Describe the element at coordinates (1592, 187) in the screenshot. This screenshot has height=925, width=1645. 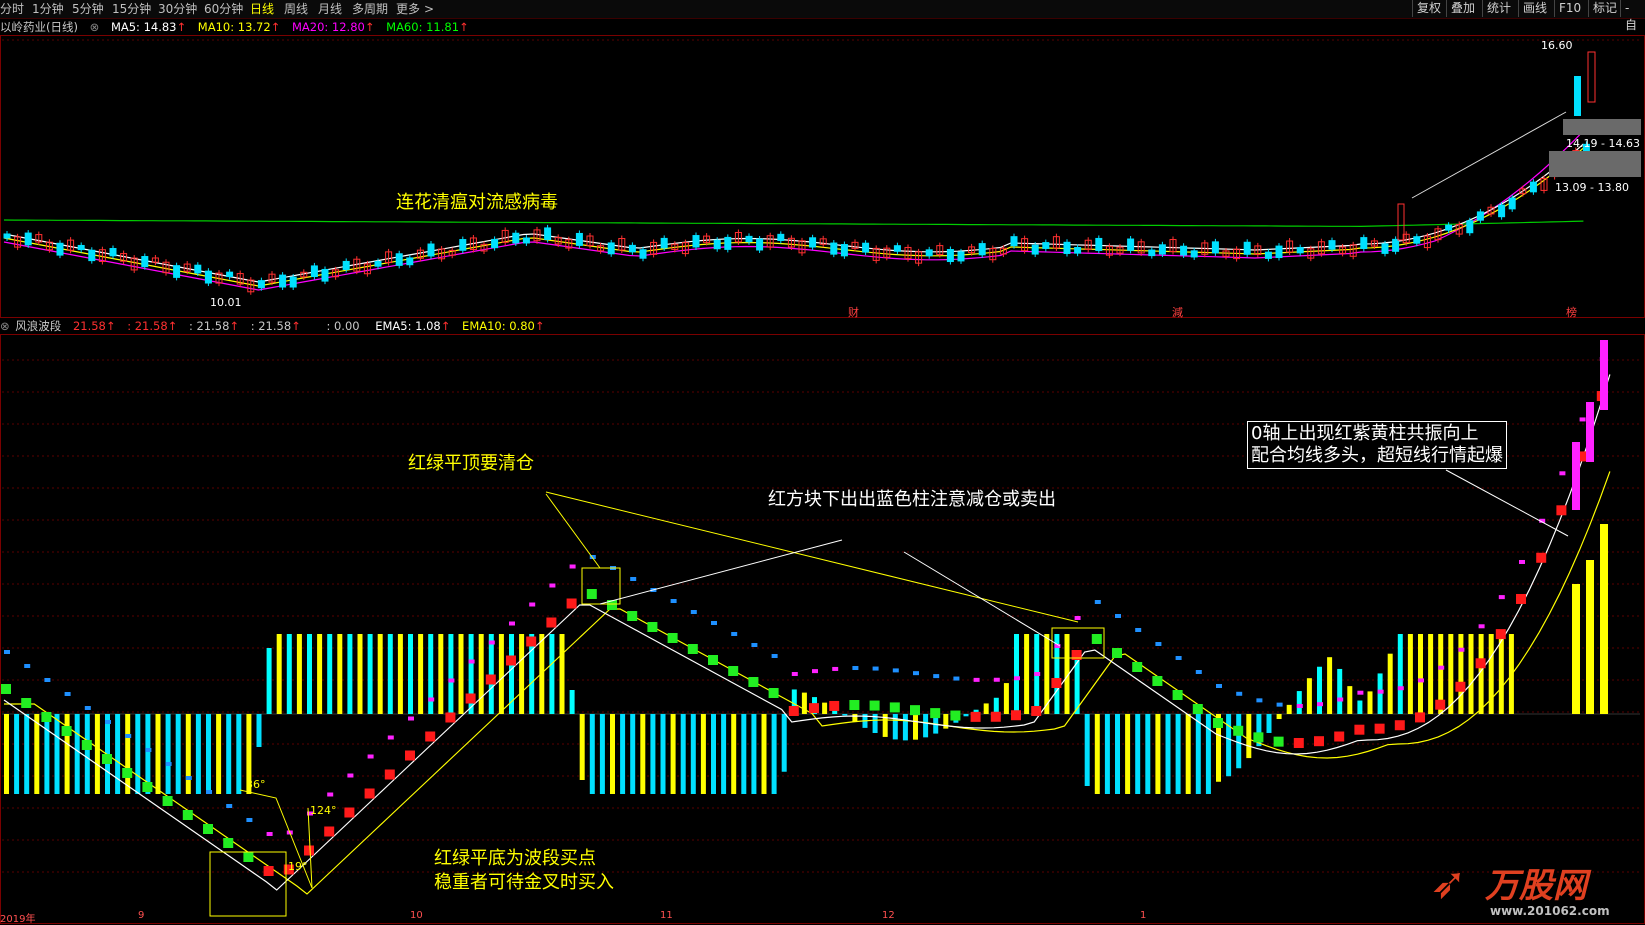
I see `zone-lower-label: 13.09 - 13.80` at that location.